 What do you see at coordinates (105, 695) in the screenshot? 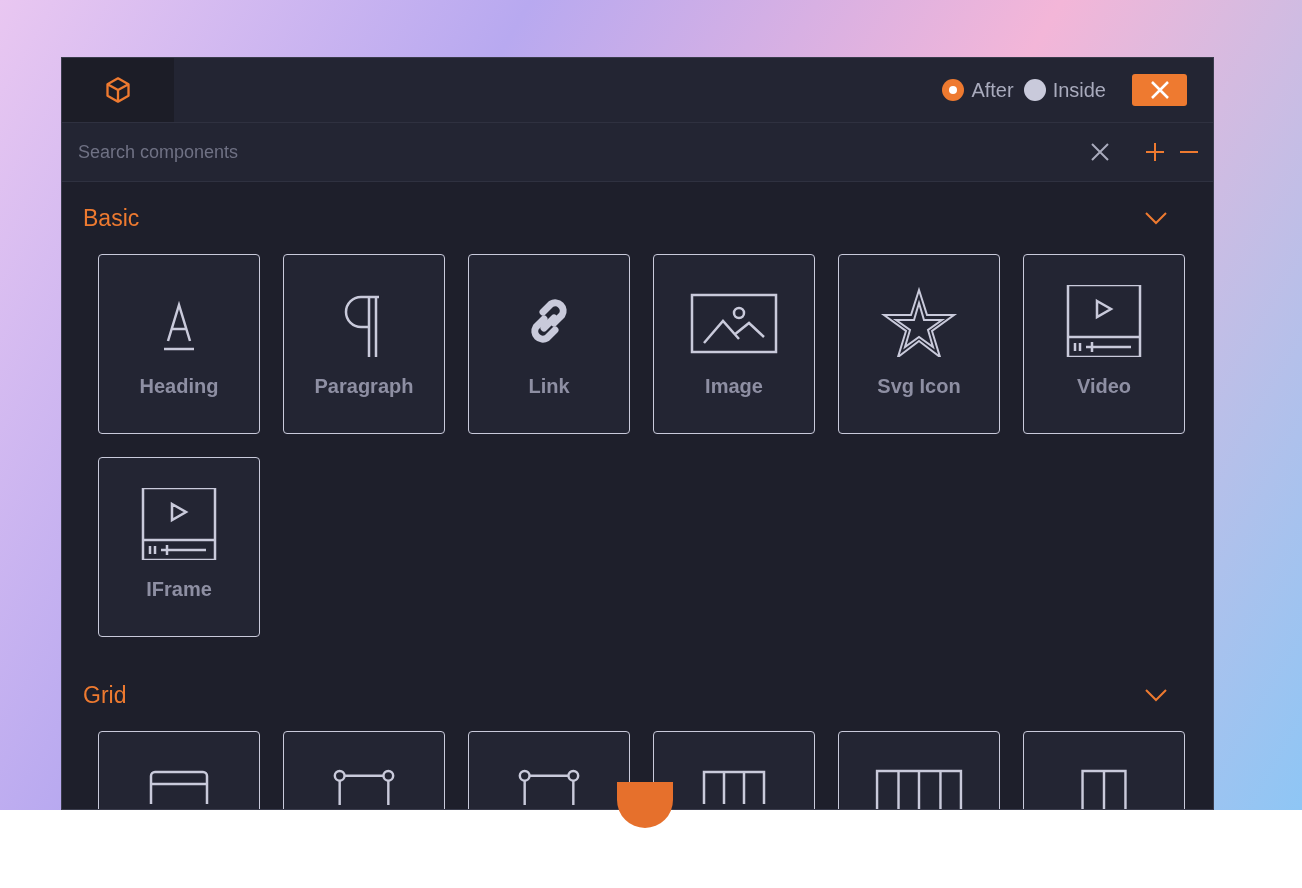
I see `section-title: Grid` at bounding box center [105, 695].